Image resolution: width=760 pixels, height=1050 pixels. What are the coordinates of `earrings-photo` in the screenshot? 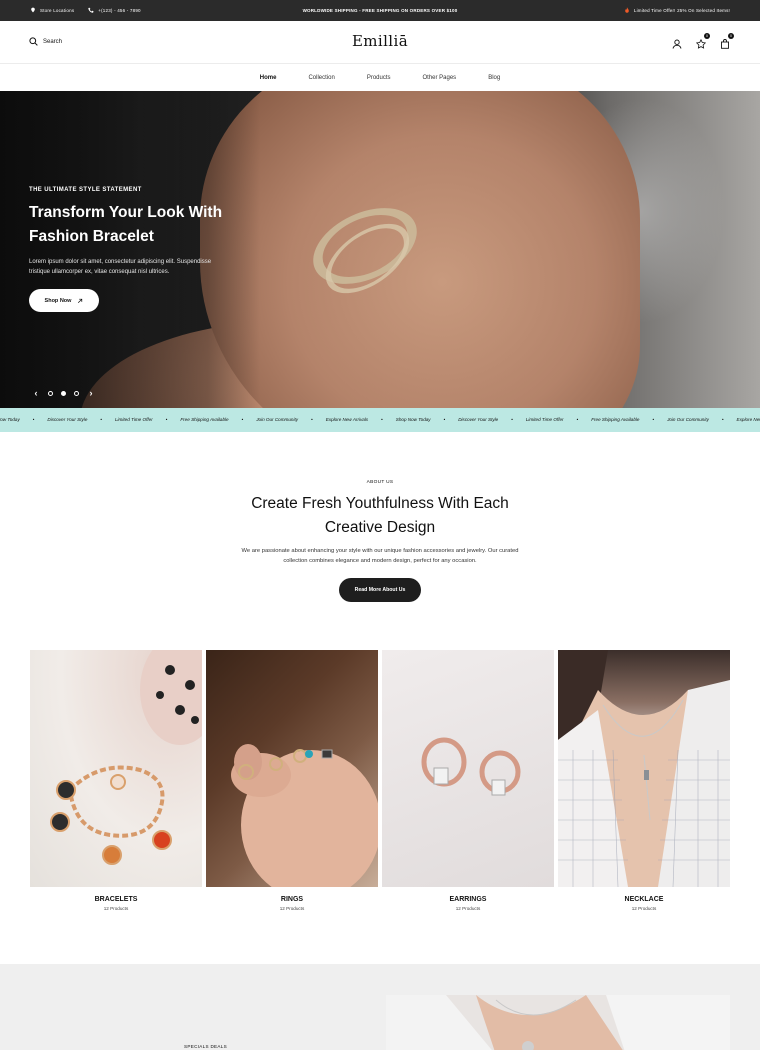 It's located at (471, 766).